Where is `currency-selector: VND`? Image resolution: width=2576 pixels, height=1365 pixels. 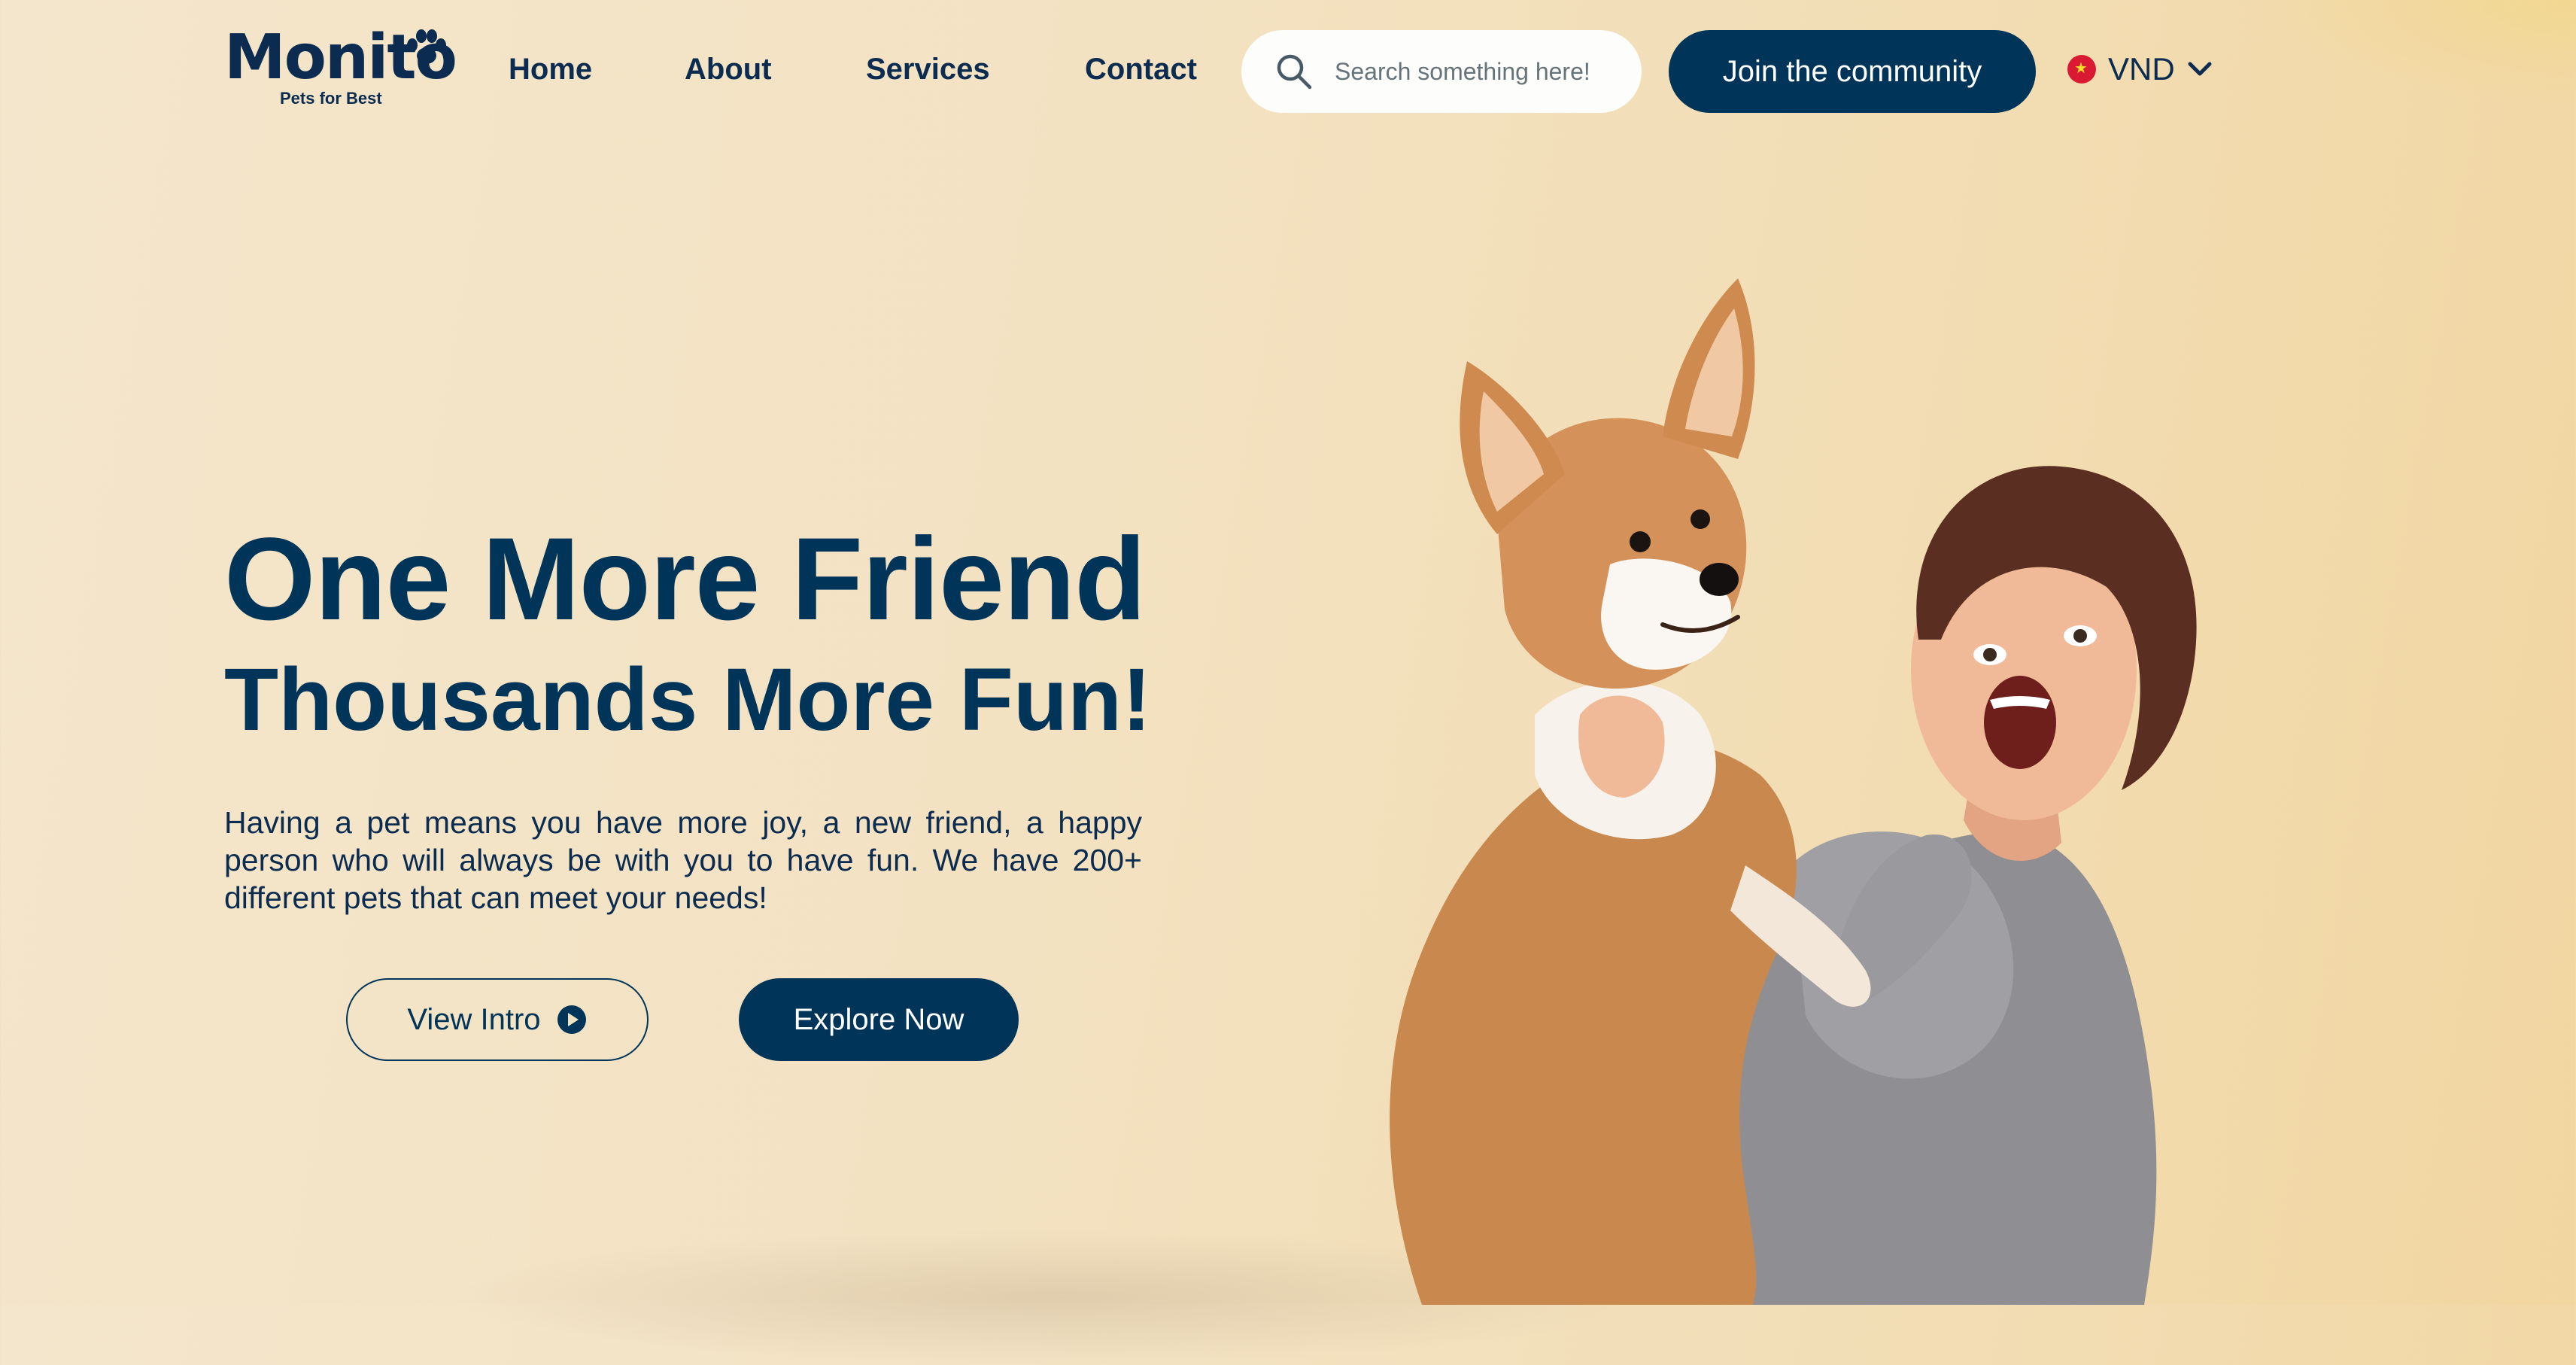 currency-selector: VND is located at coordinates (2140, 69).